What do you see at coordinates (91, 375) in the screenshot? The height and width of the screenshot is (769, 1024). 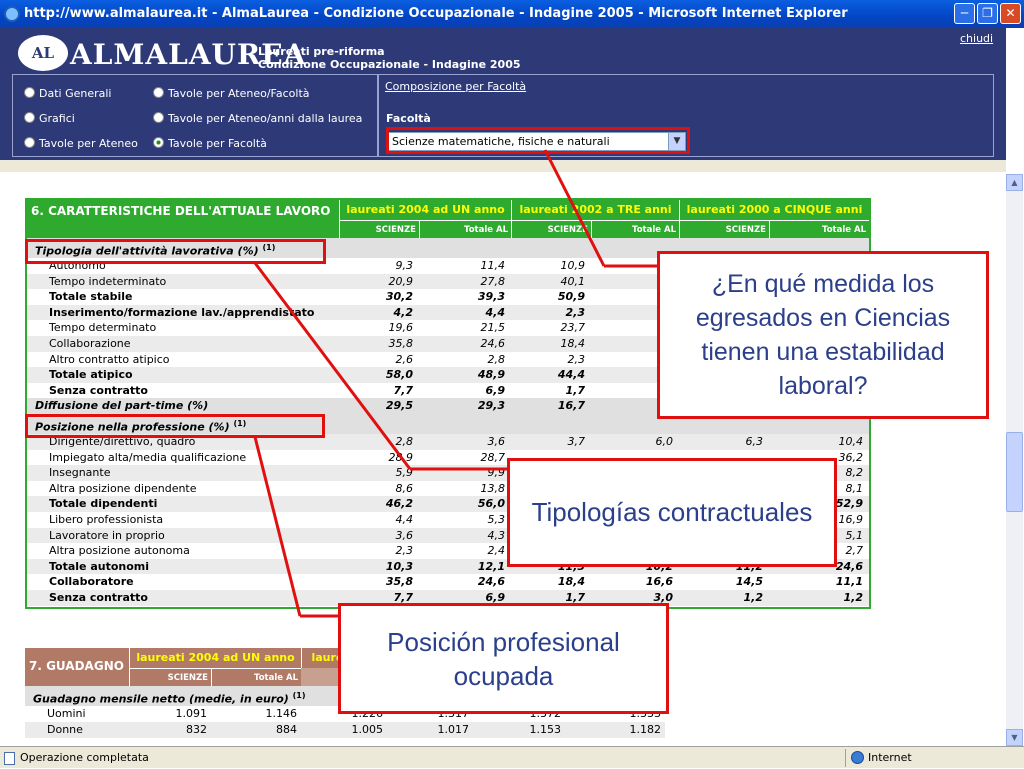 I see `row-label: Totale atipico` at bounding box center [91, 375].